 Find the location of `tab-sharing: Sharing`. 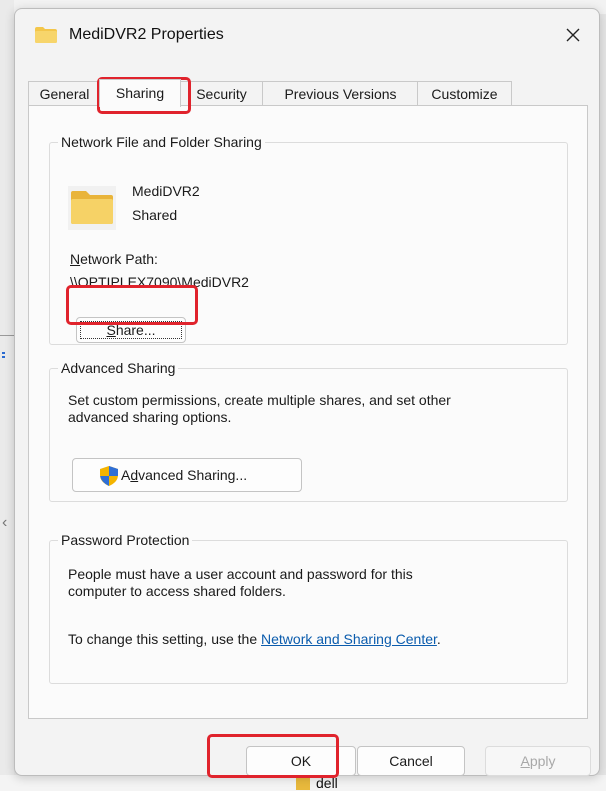

tab-sharing: Sharing is located at coordinates (140, 93).